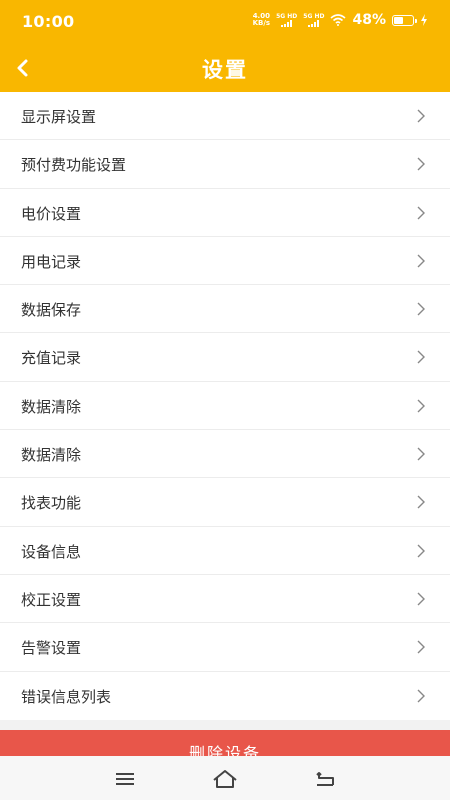 The height and width of the screenshot is (800, 450). Describe the element at coordinates (51, 648) in the screenshot. I see `settings-item-label: 告警设置` at that location.